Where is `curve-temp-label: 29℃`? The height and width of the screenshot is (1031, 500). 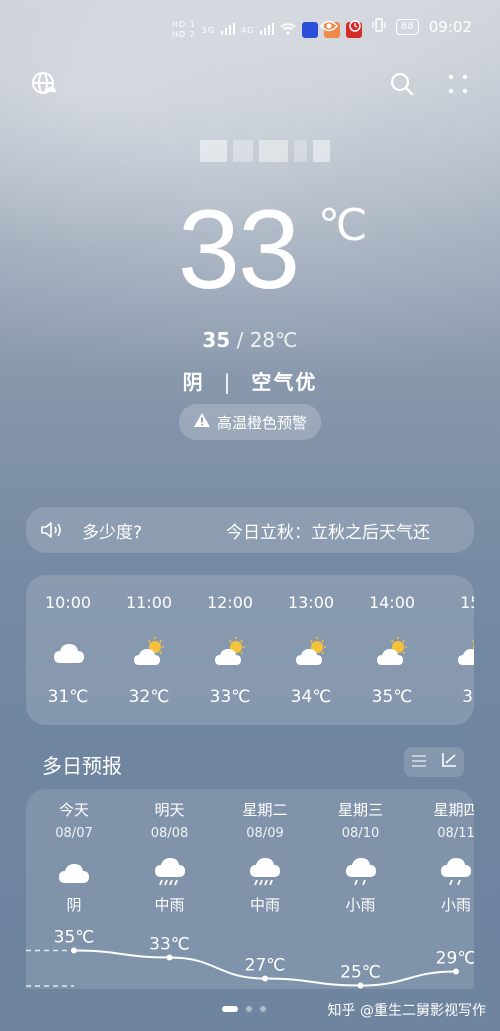
curve-temp-label: 29℃ is located at coordinates (455, 959).